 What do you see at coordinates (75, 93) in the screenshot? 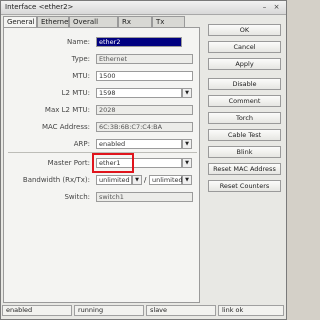
I see `l2mtu-label: L2 MTU:` at bounding box center [75, 93].